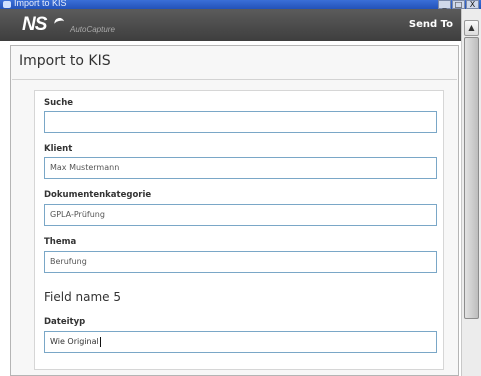 Image resolution: width=481 pixels, height=376 pixels. Describe the element at coordinates (58, 149) in the screenshot. I see `klient-label: Klient` at that location.